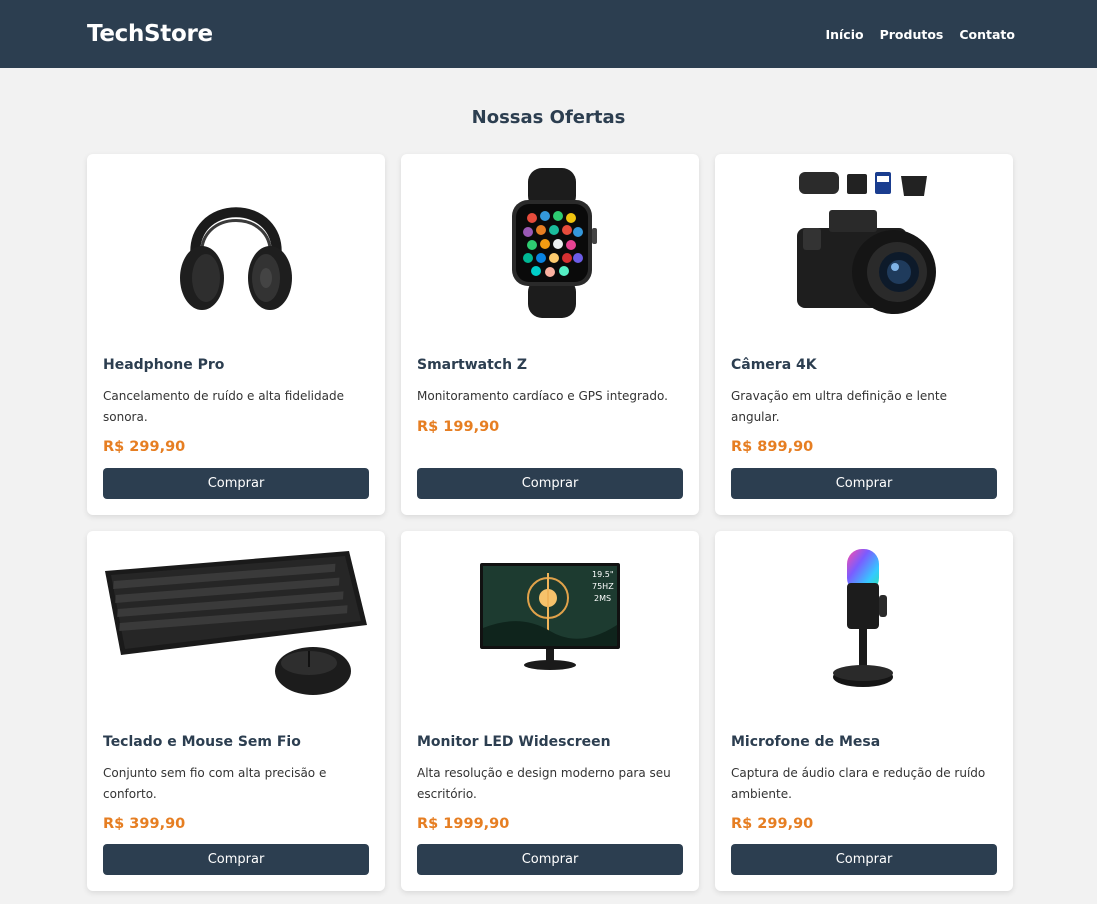 The height and width of the screenshot is (904, 1097). I want to click on headphone-image, so click(236, 242).